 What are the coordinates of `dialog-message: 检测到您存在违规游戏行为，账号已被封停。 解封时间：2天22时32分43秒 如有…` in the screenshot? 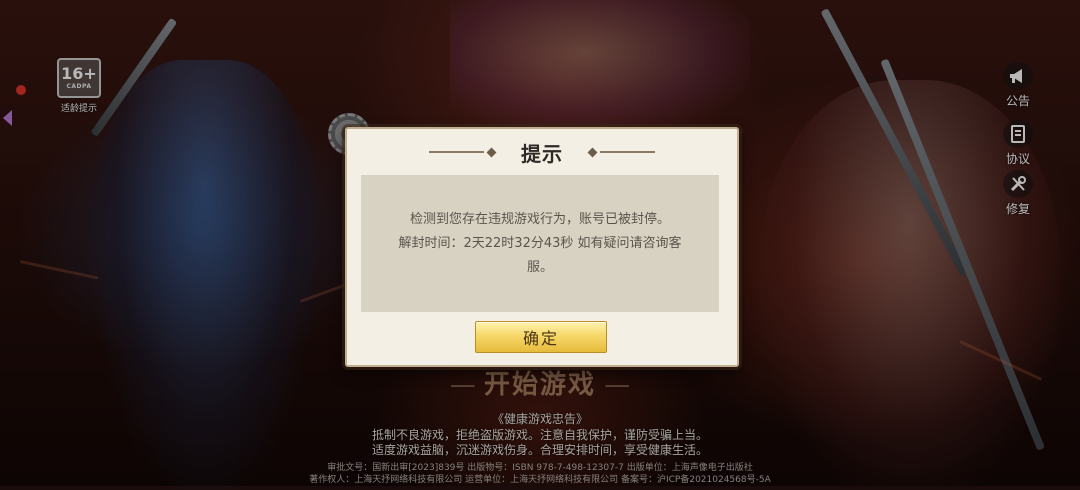 It's located at (540, 244).